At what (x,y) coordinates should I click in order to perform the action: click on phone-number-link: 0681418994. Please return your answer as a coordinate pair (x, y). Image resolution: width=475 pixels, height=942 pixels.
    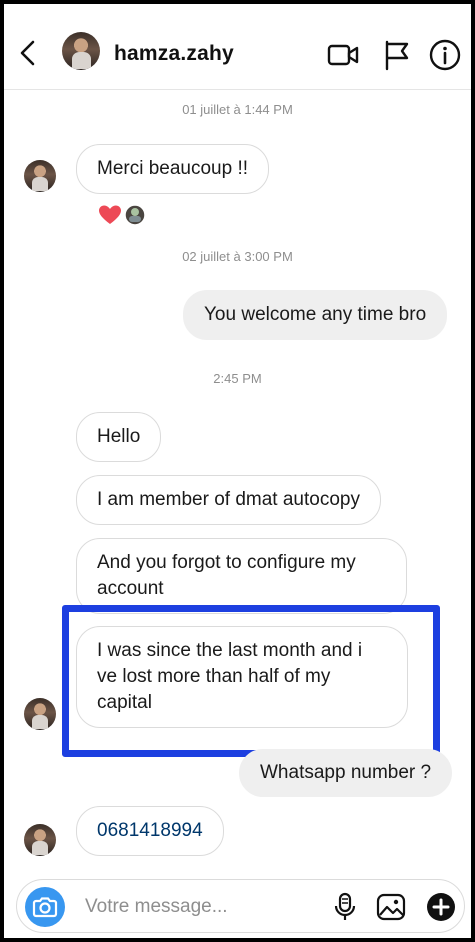
    Looking at the image, I should click on (150, 830).